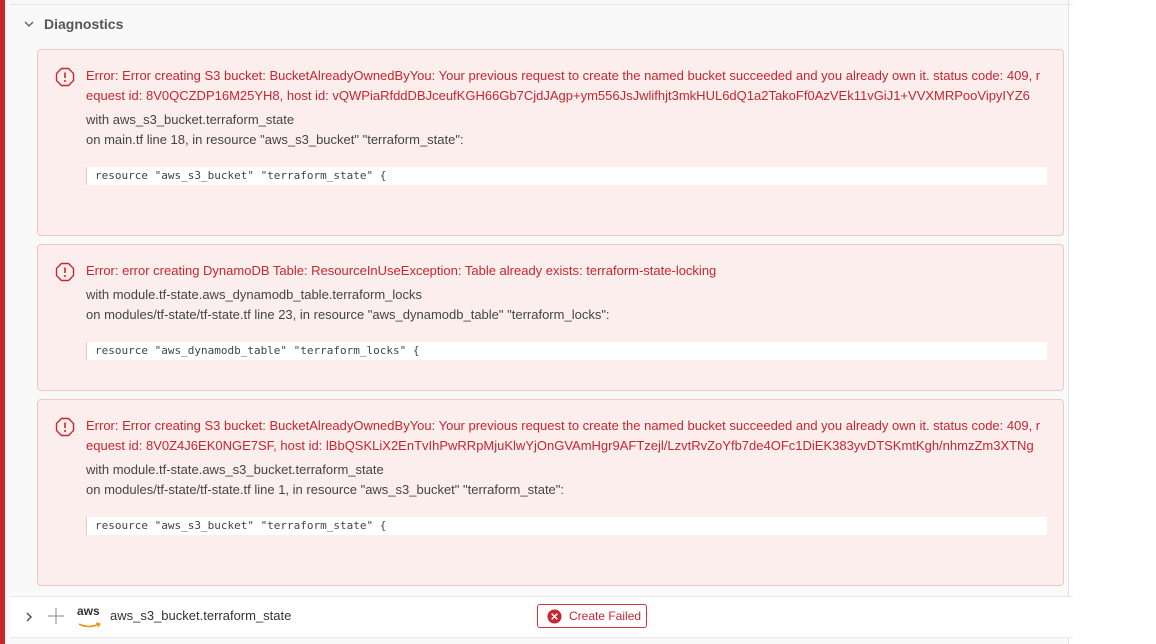 This screenshot has height=644, width=1156. Describe the element at coordinates (88, 611) in the screenshot. I see `aws-logo-text: aws` at that location.